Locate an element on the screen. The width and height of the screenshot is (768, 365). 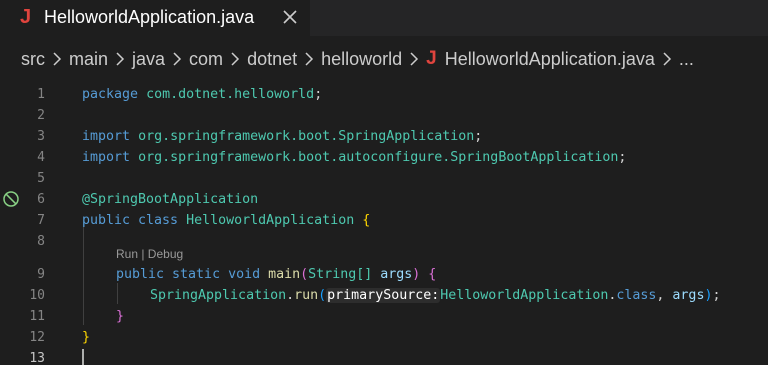
line-number: 4 is located at coordinates (41, 157).